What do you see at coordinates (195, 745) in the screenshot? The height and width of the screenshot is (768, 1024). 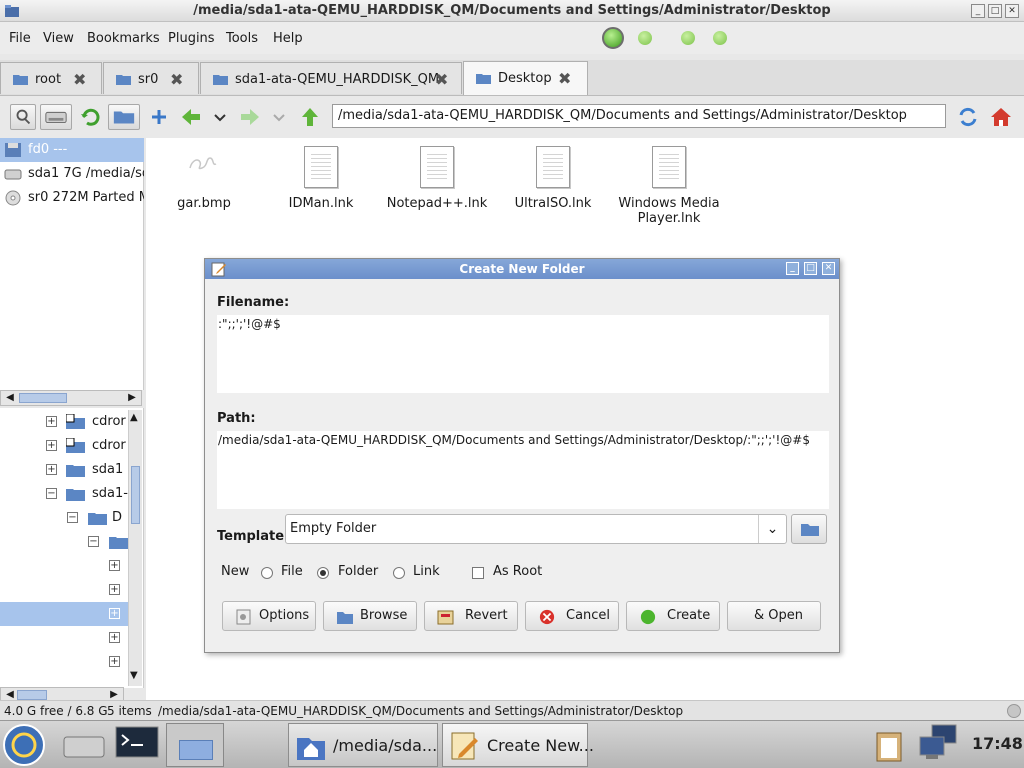 I see `desktop-pager` at bounding box center [195, 745].